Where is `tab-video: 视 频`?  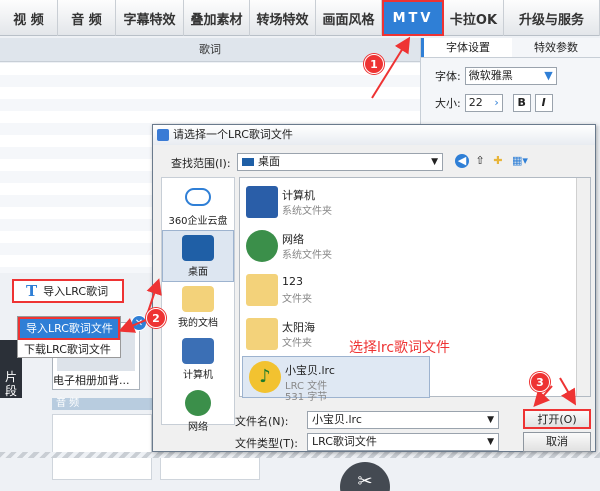
tab-video: 视 频 is located at coordinates (29, 18).